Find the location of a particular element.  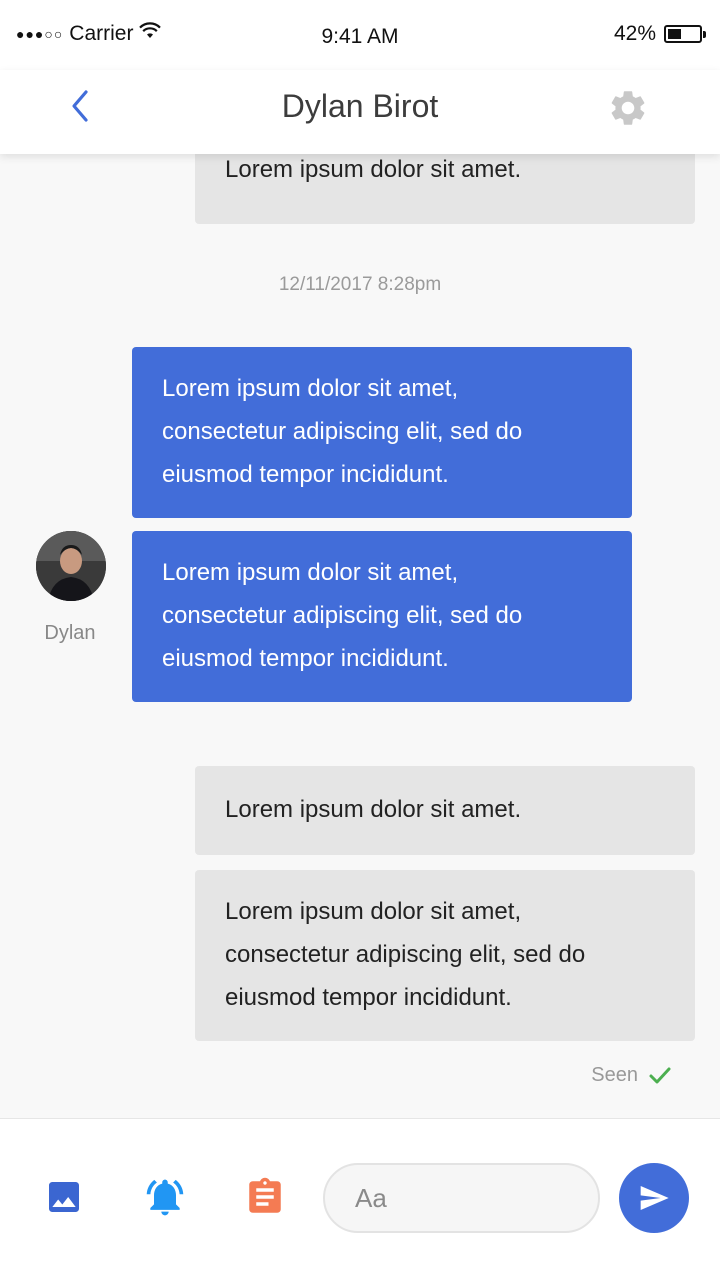

clipboard-icon is located at coordinates (265, 1195).